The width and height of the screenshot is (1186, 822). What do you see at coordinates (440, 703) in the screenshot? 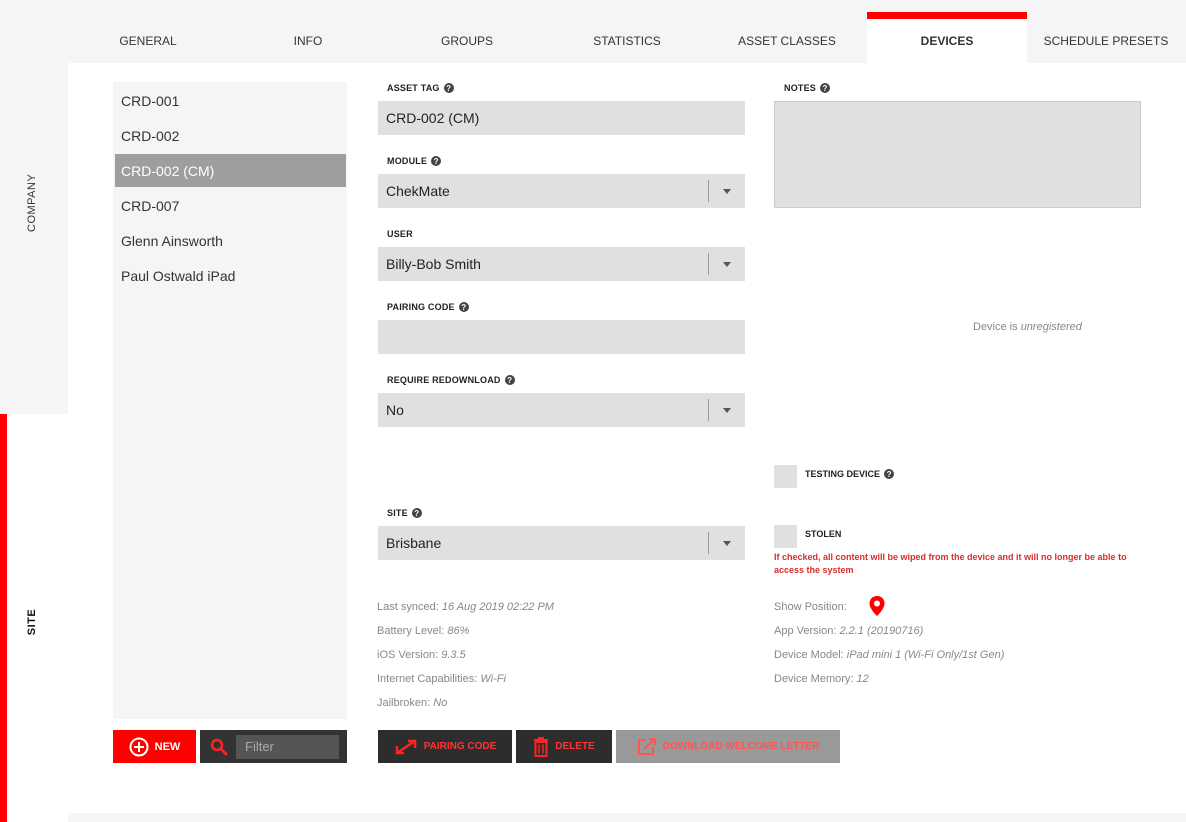
I see `info-value: No` at bounding box center [440, 703].